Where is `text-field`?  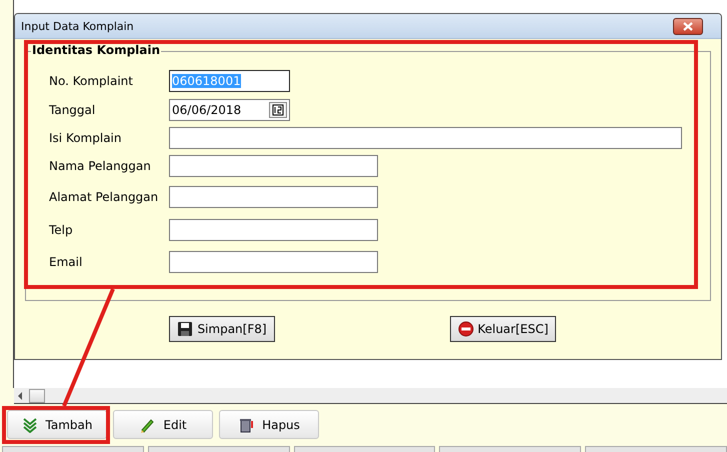 text-field is located at coordinates (425, 138).